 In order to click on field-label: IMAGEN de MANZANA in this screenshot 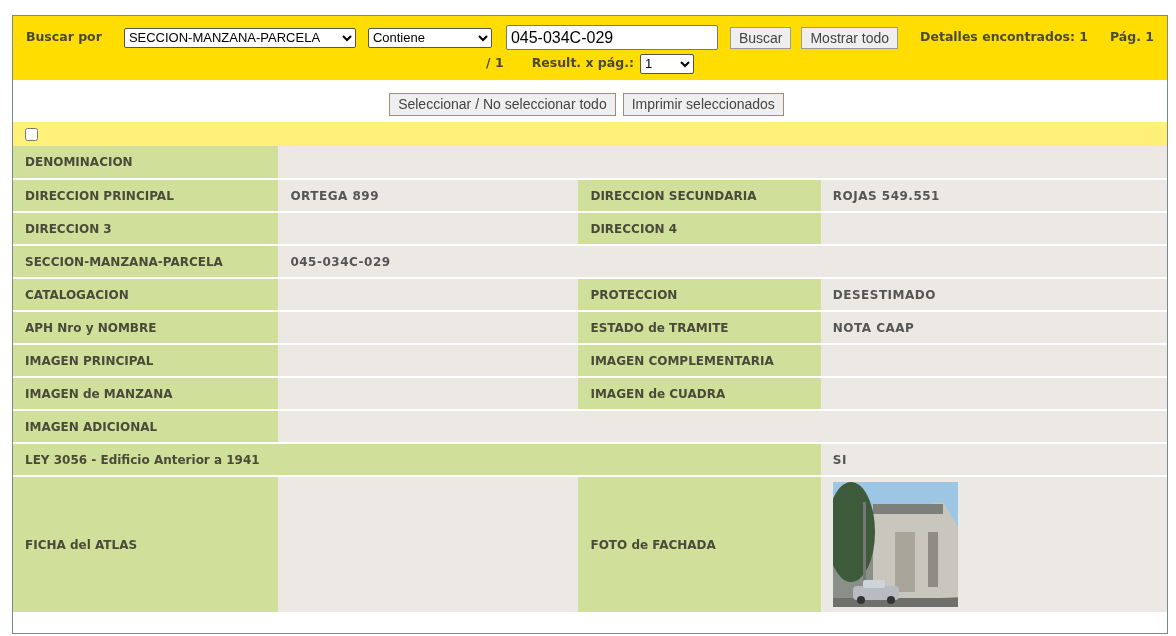, I will do `click(146, 393)`.